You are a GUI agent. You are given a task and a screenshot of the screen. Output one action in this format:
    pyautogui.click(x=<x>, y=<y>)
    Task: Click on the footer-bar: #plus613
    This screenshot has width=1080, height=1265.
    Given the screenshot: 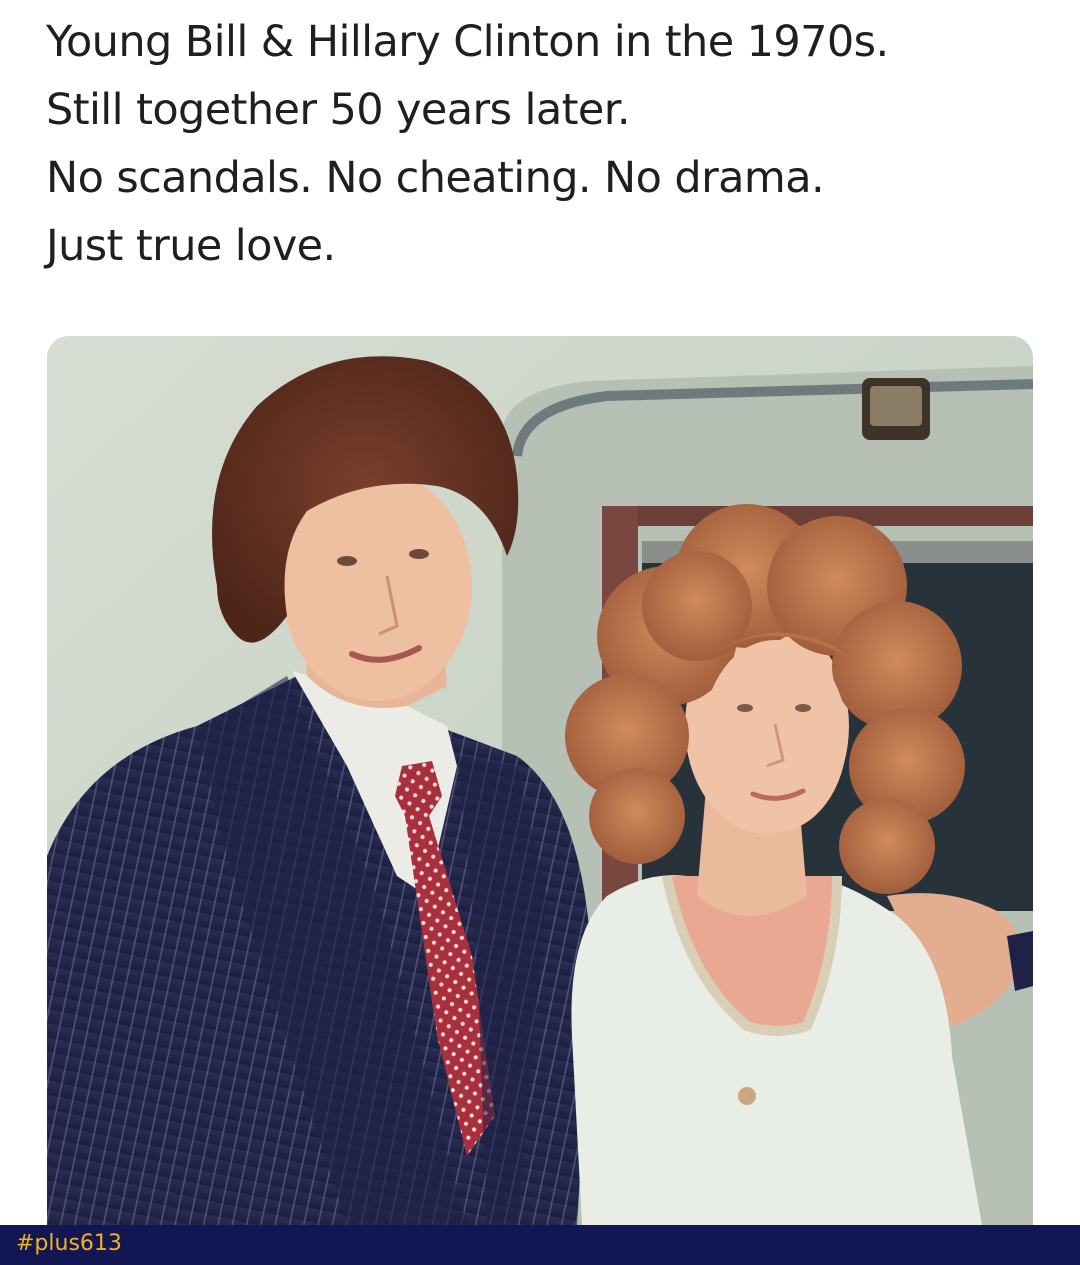 What is the action you would take?
    pyautogui.click(x=540, y=1245)
    